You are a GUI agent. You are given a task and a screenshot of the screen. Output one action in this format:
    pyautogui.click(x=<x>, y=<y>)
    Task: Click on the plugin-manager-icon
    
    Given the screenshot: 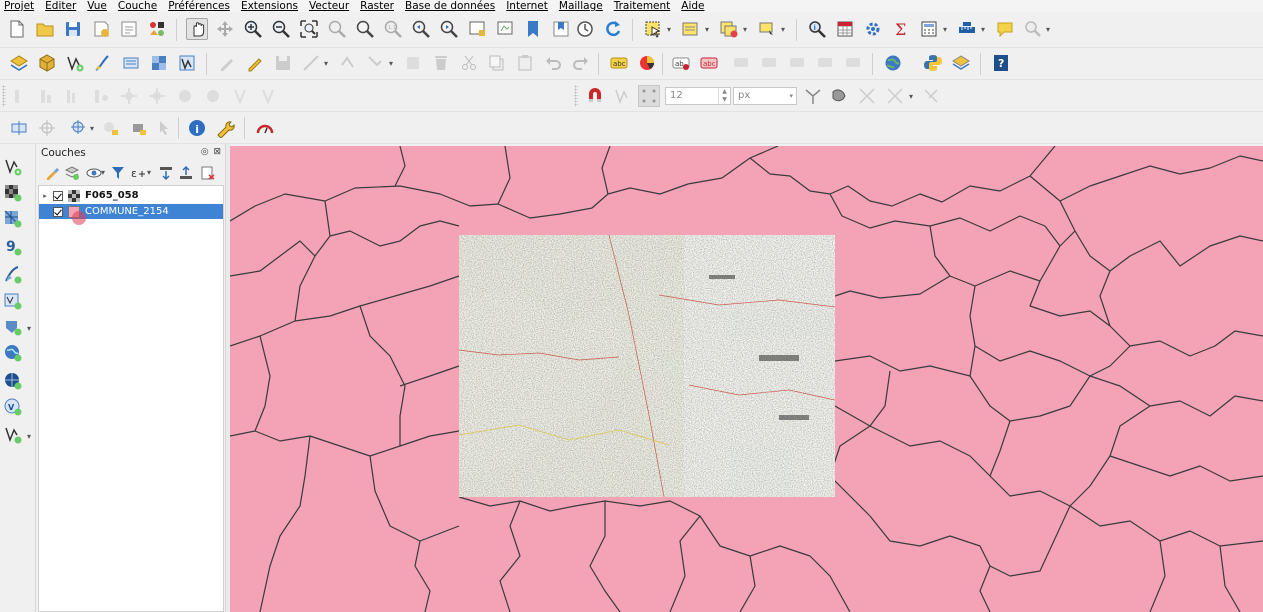 What is the action you would take?
    pyautogui.click(x=961, y=63)
    